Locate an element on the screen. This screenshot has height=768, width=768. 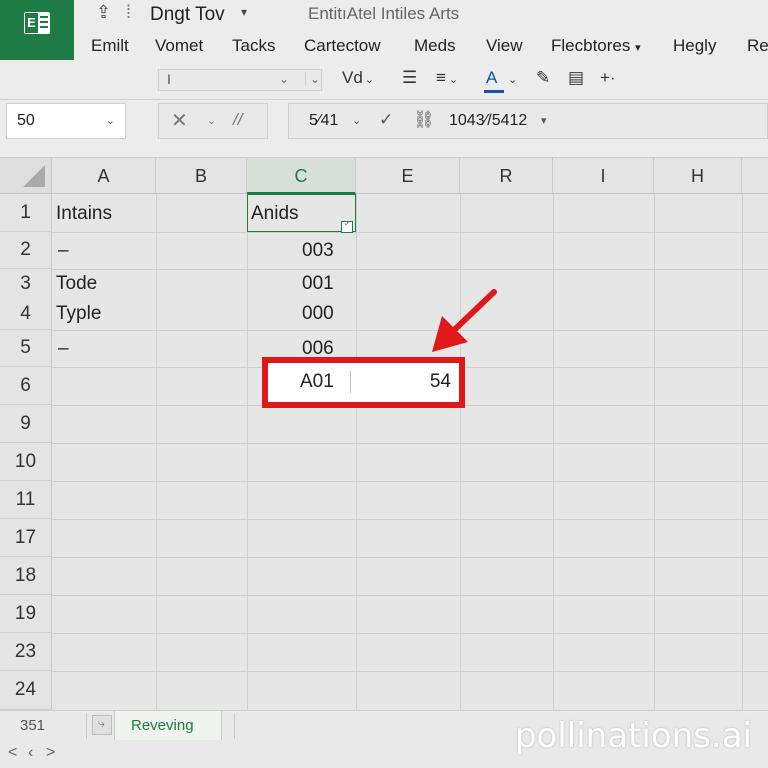
menu-item-view: View is located at coordinates (504, 46).